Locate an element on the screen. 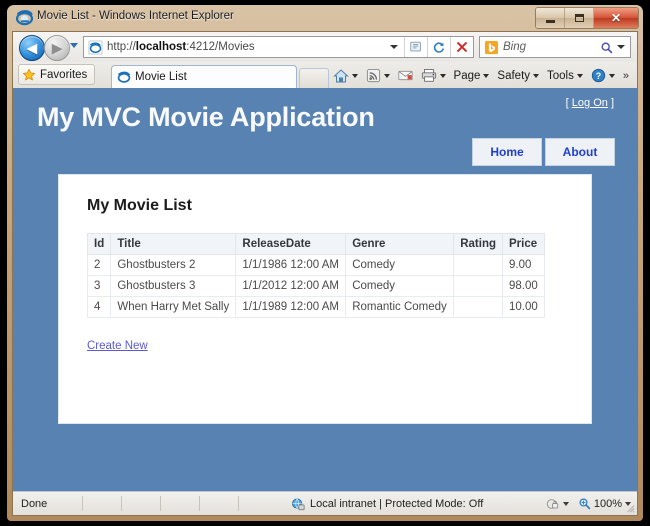 This screenshot has width=650, height=526. browser-tab-movie-list: Movie List is located at coordinates (204, 76).